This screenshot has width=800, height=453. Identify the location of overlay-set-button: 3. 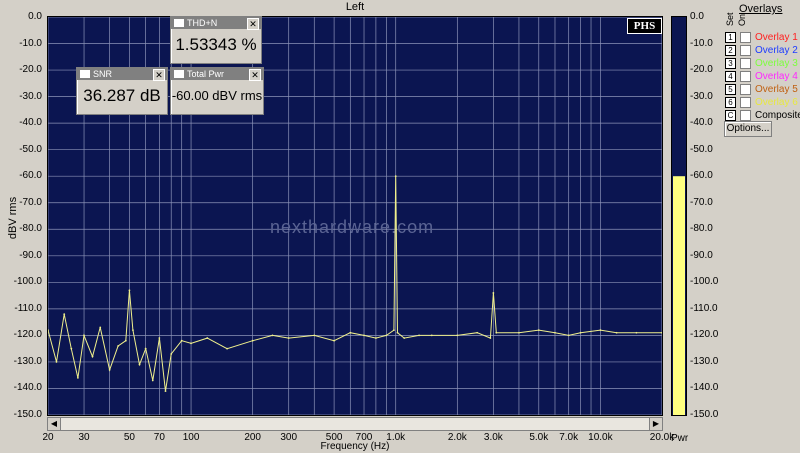
(730, 63).